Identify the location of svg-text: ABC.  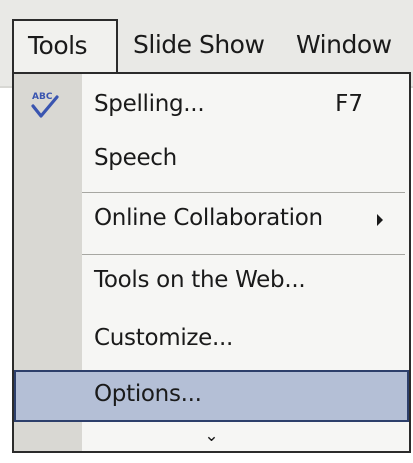
(42, 97).